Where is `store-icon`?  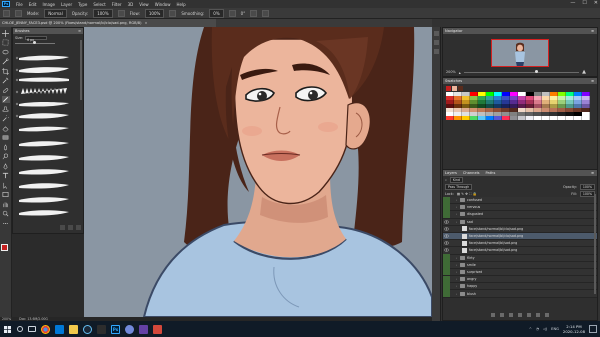 store-icon is located at coordinates (59, 329).